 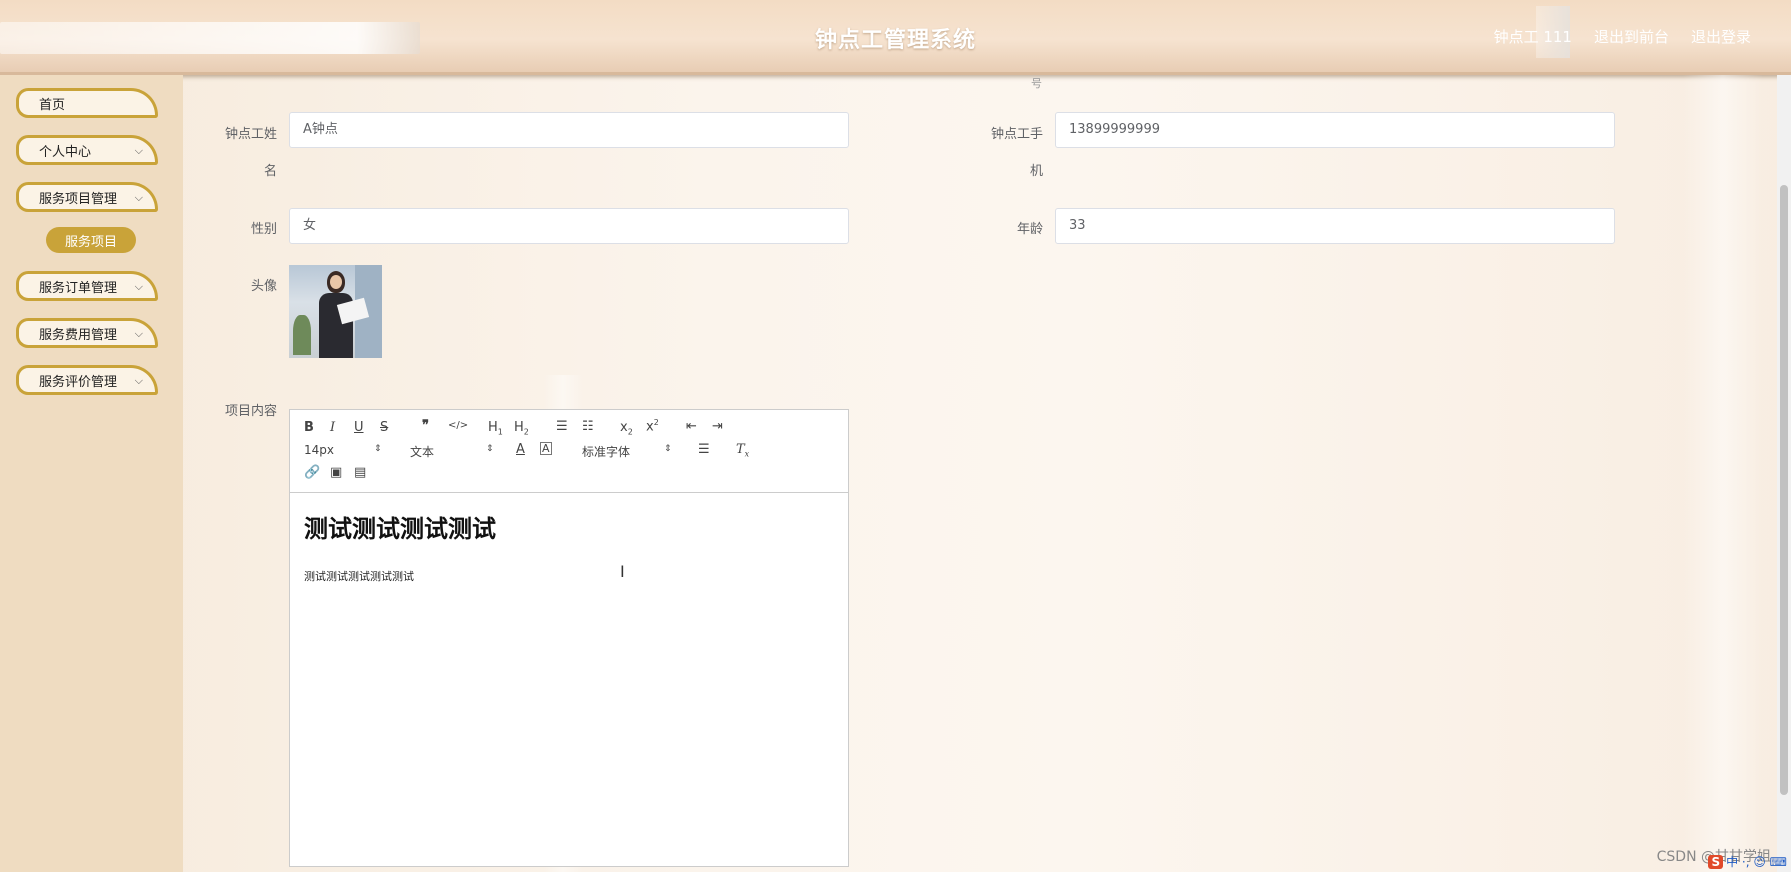 I want to click on indent-icon: ⇥, so click(x=717, y=426).